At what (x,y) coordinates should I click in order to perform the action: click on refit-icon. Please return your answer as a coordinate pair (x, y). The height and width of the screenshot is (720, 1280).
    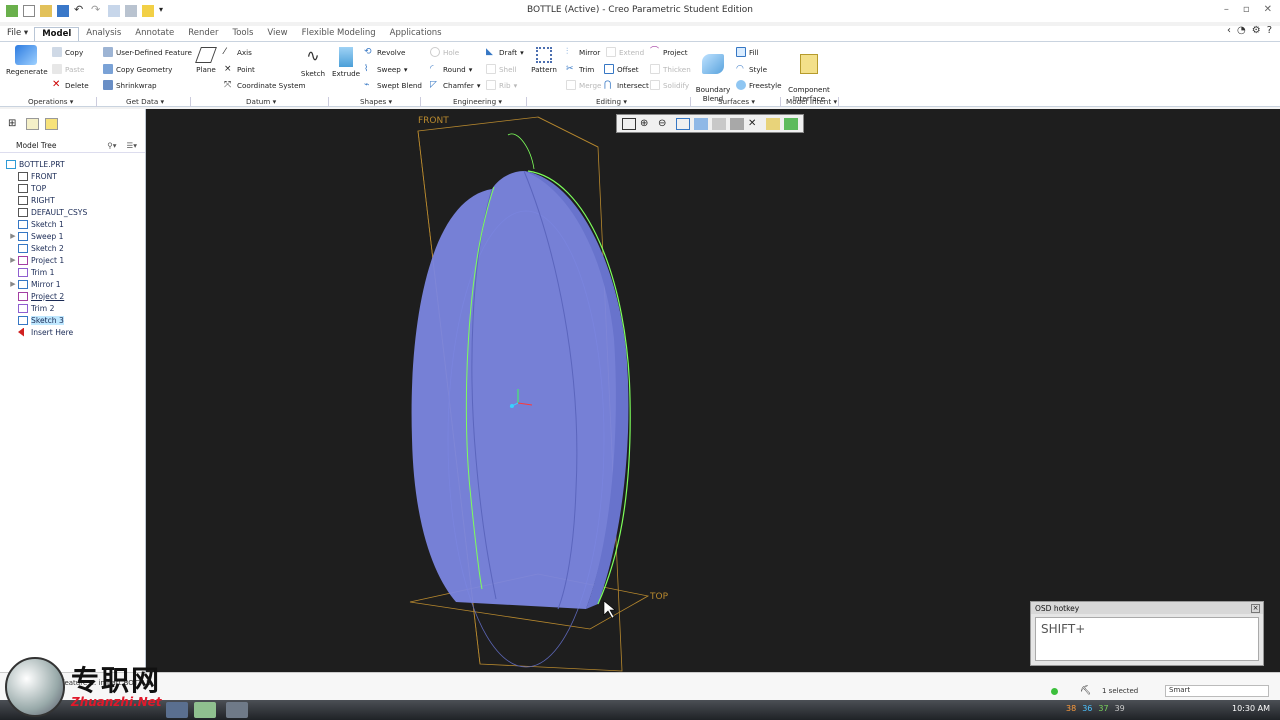
    Looking at the image, I should click on (629, 123).